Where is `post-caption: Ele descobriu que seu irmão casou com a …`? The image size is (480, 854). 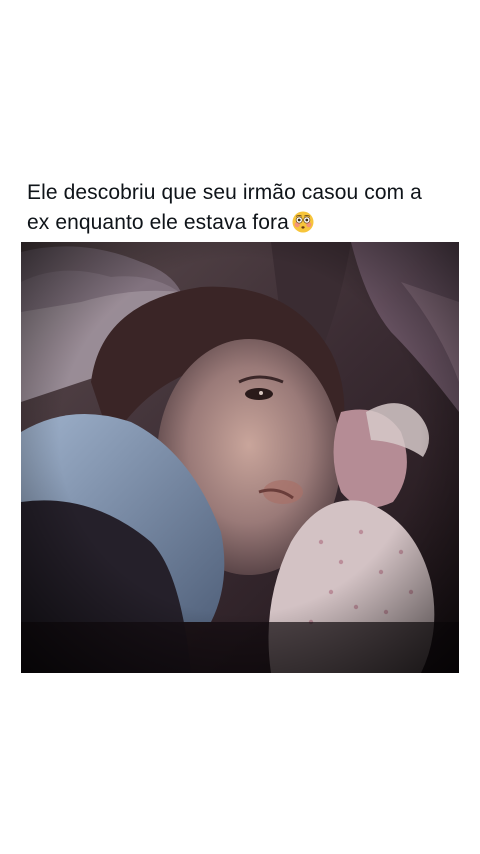 post-caption: Ele descobriu que seu irmão casou com a … is located at coordinates (247, 208).